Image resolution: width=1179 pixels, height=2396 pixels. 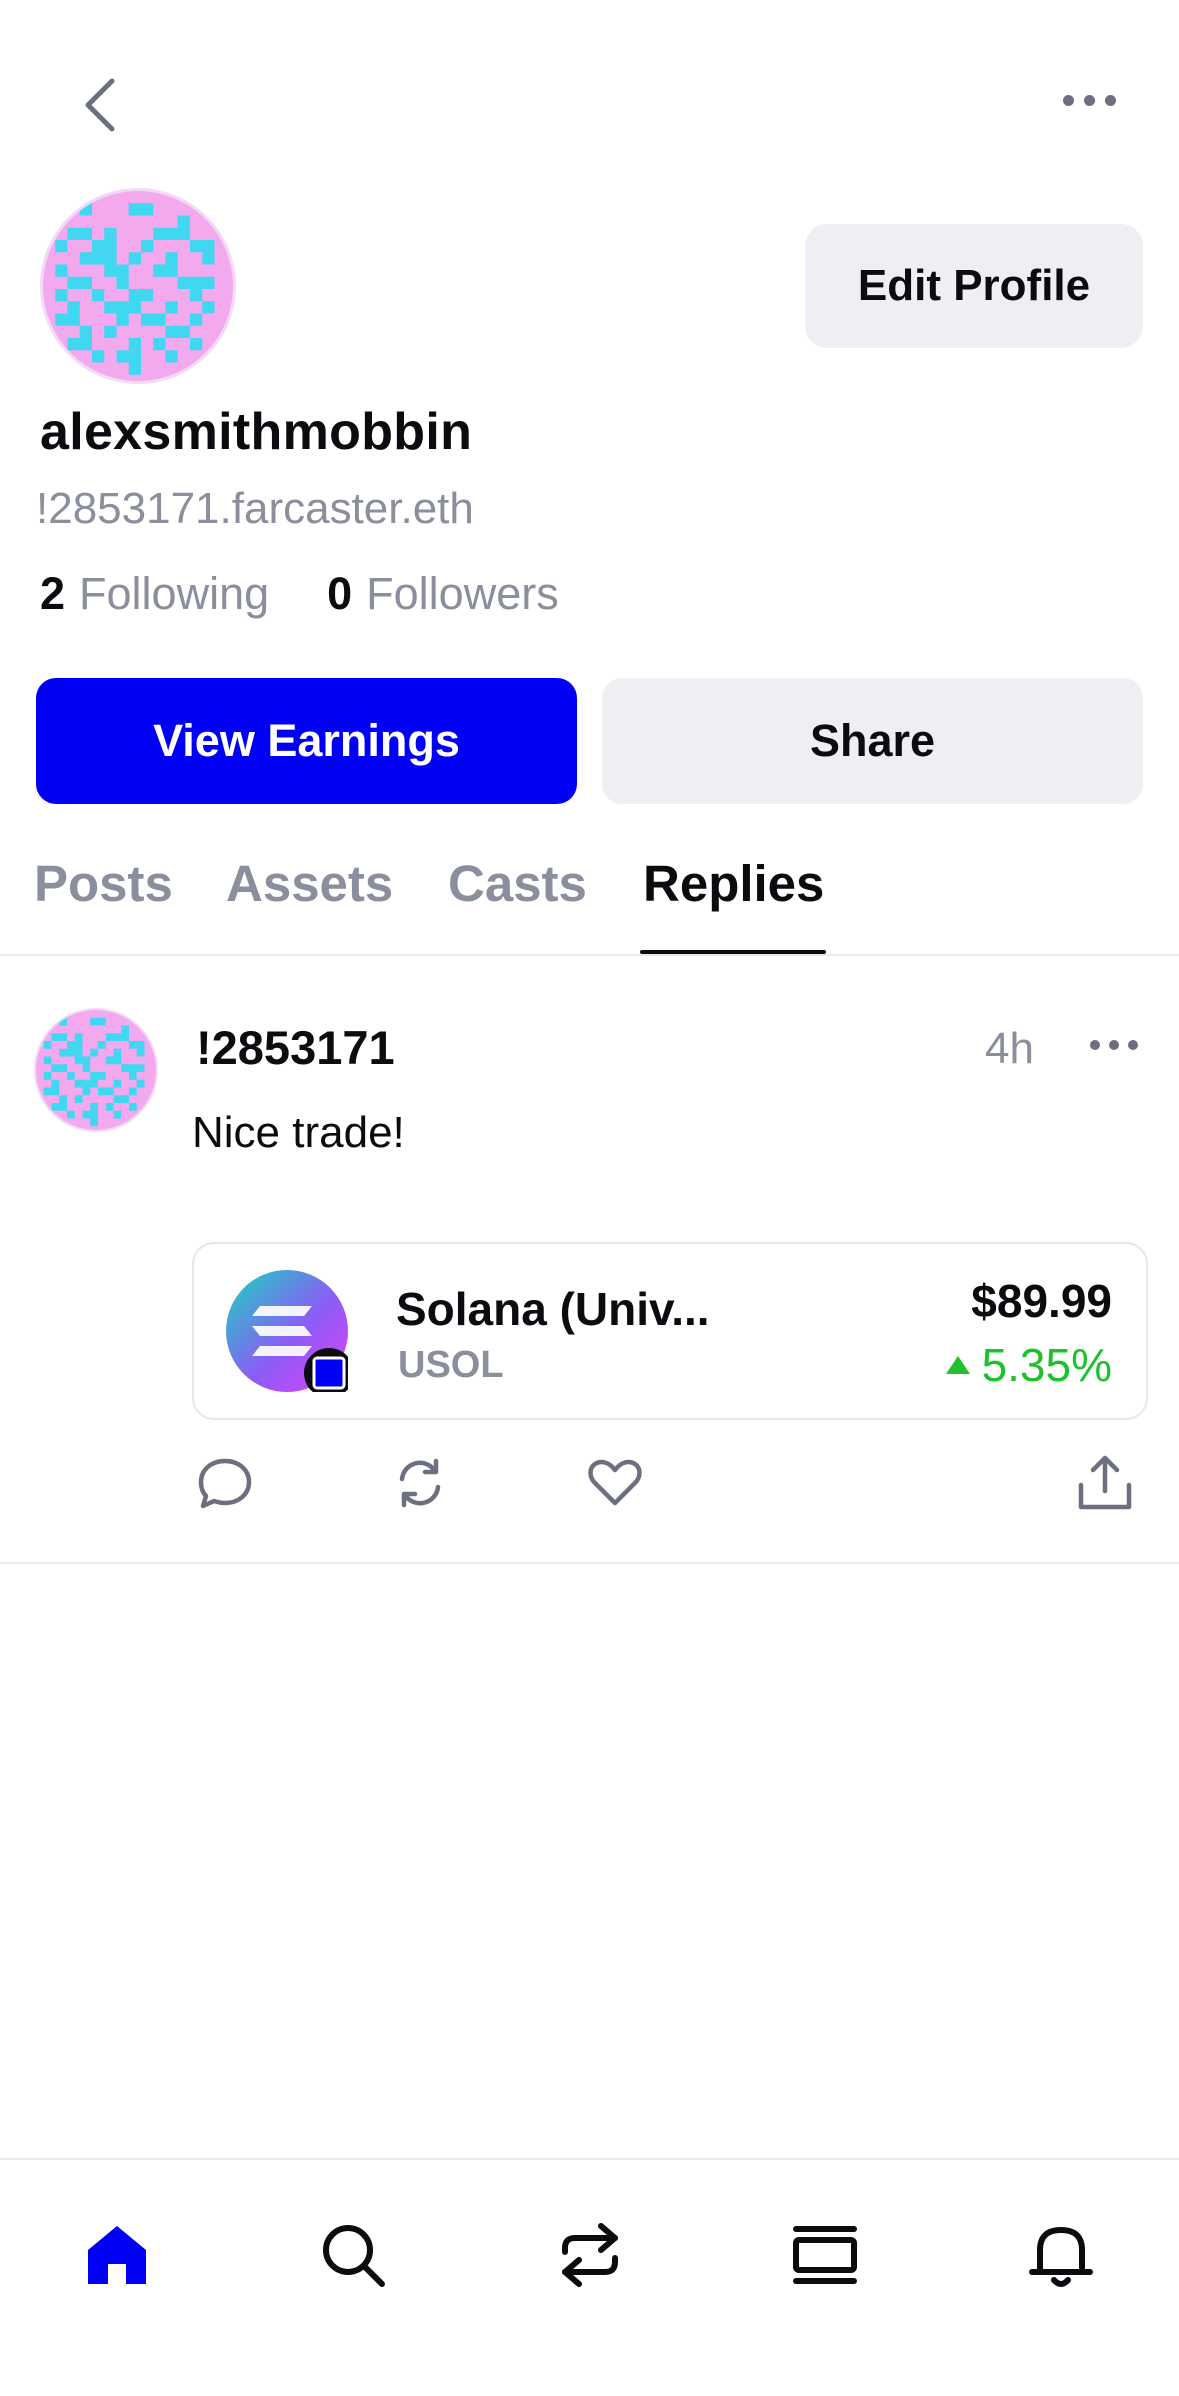 I want to click on asset-price: $89.99, so click(x=1041, y=1301).